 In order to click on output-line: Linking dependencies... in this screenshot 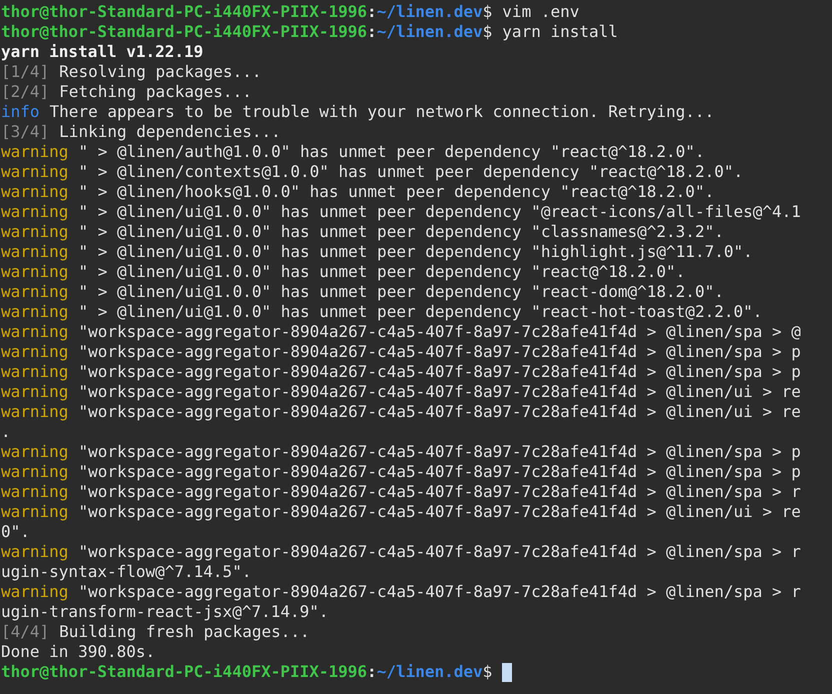, I will do `click(170, 132)`.